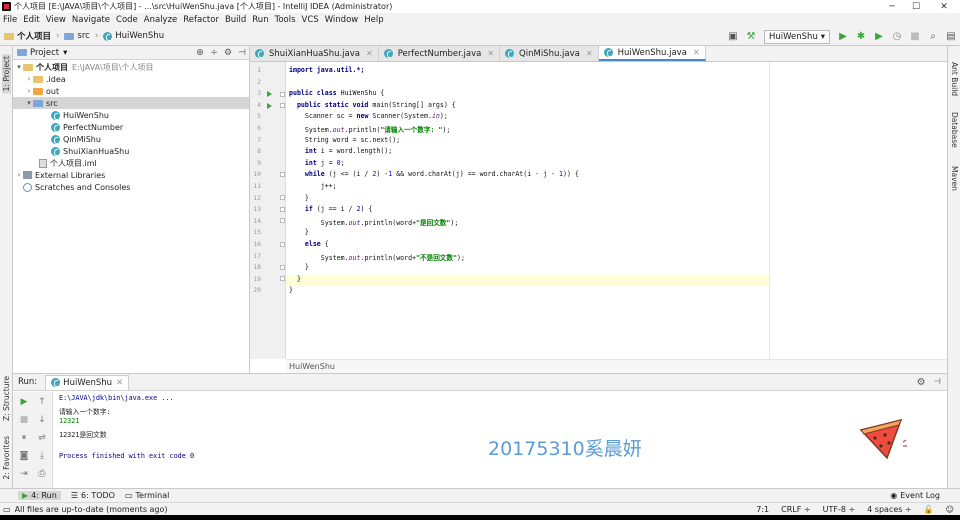 This screenshot has height=520, width=960. I want to click on tree-item-scratches: Scratches and Consoles, so click(131, 187).